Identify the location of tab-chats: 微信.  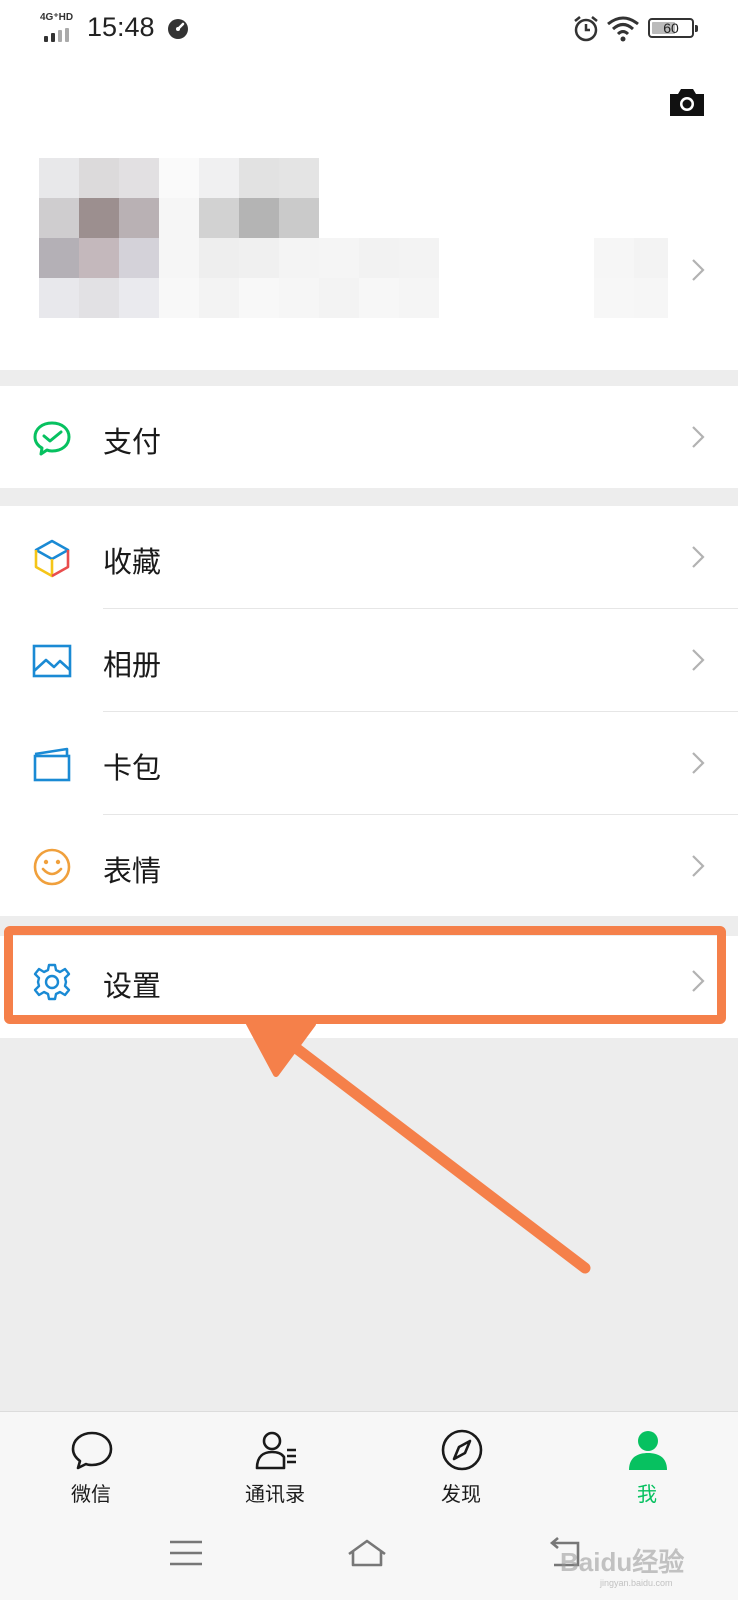
(91, 1462).